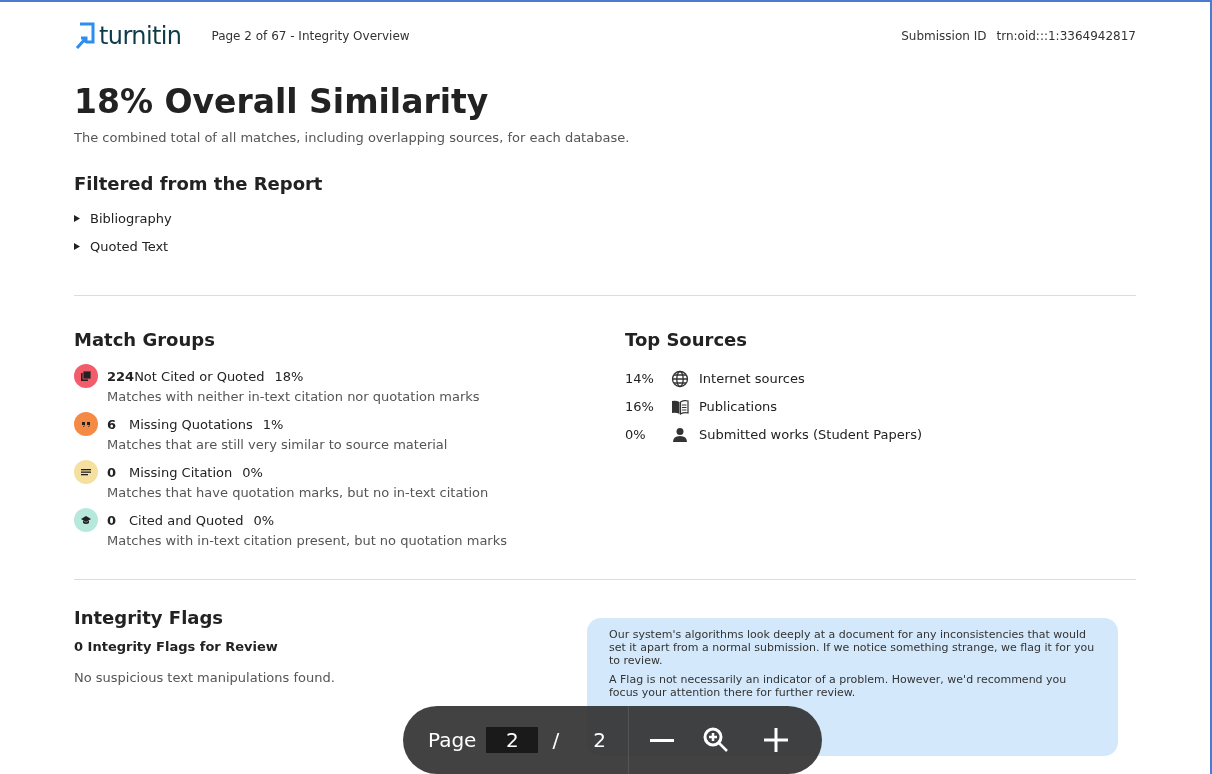 The width and height of the screenshot is (1212, 774). Describe the element at coordinates (121, 376) in the screenshot. I see `match-count: 224` at that location.